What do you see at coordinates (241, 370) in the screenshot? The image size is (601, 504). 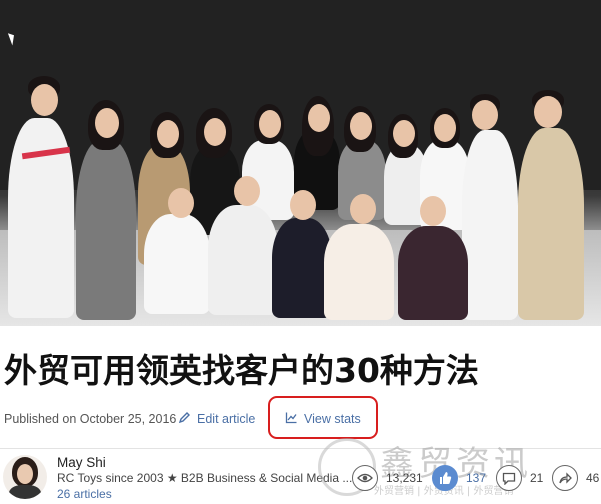 I see `article-title: 外贸可用领英找客户的30种方法` at bounding box center [241, 370].